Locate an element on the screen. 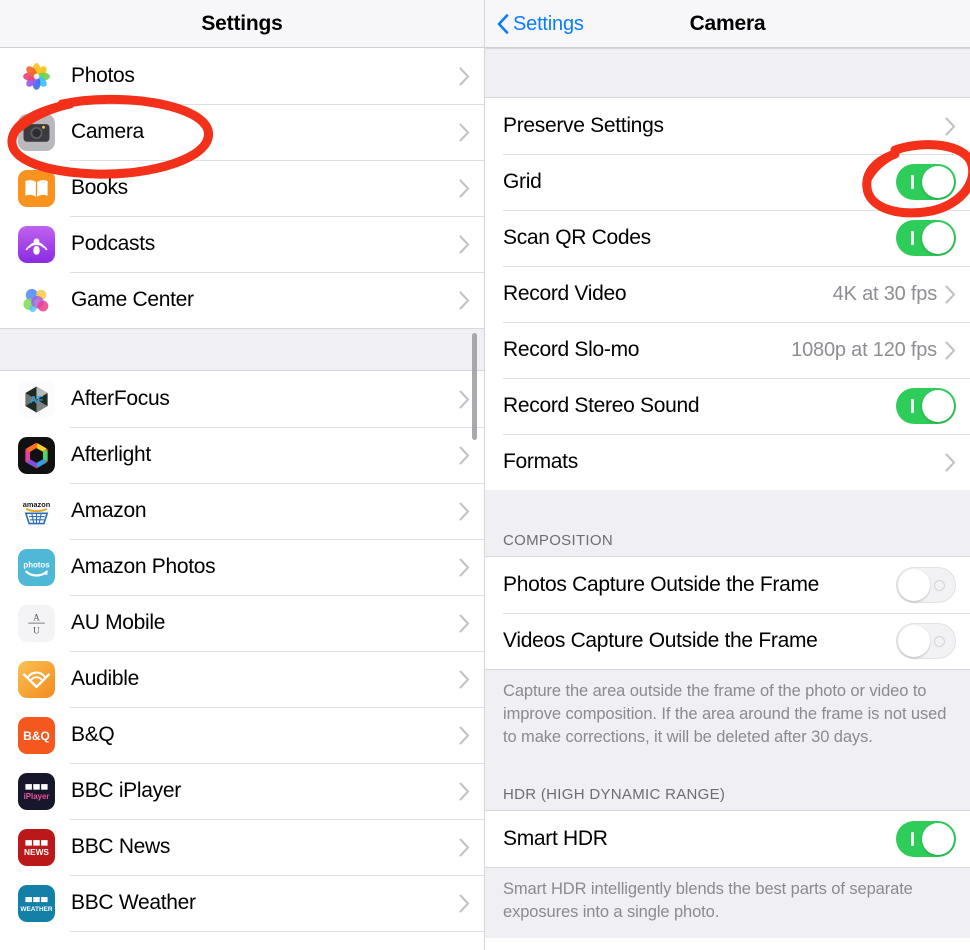 This screenshot has width=970, height=950. row-detail-value: 4K at 30 fps is located at coordinates (885, 293).